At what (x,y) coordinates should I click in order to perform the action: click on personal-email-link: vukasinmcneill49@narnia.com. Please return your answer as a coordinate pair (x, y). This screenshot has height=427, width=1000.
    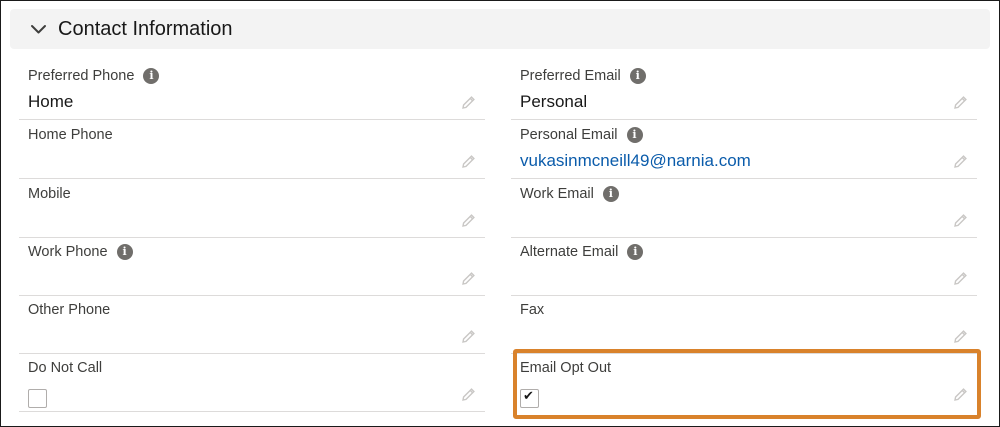
    Looking at the image, I should click on (635, 161).